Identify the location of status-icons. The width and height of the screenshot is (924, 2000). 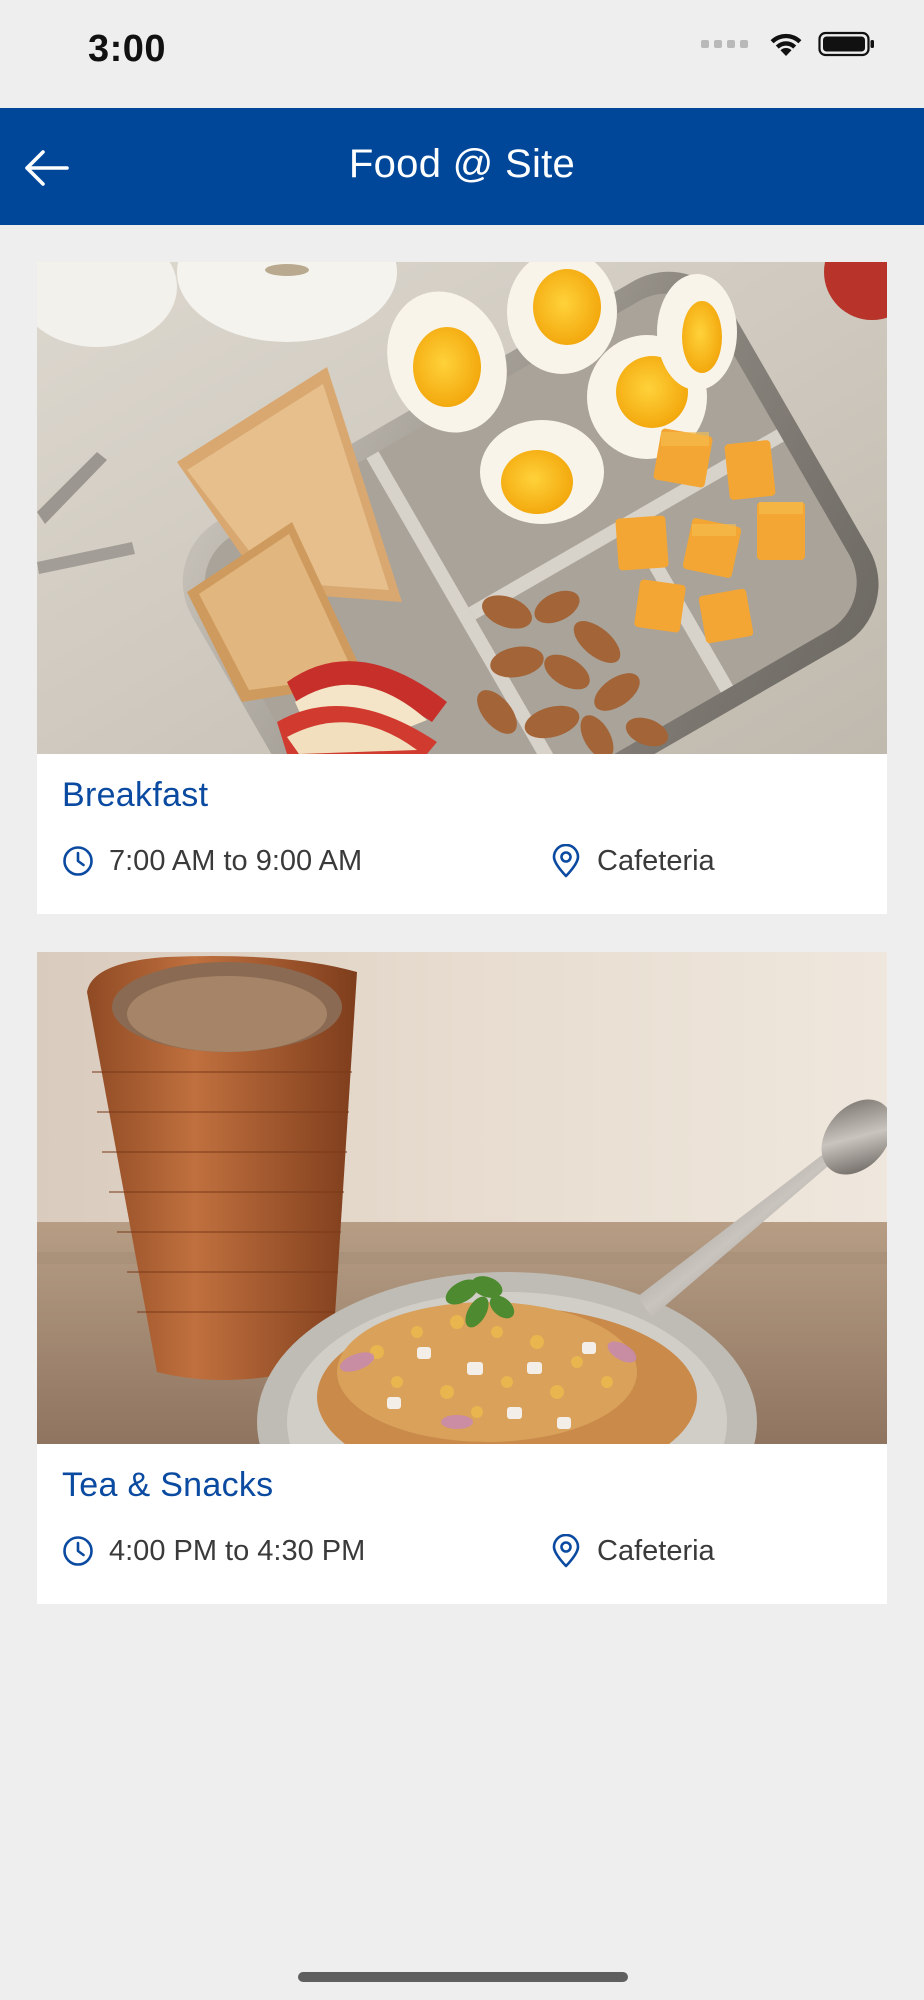
(788, 44).